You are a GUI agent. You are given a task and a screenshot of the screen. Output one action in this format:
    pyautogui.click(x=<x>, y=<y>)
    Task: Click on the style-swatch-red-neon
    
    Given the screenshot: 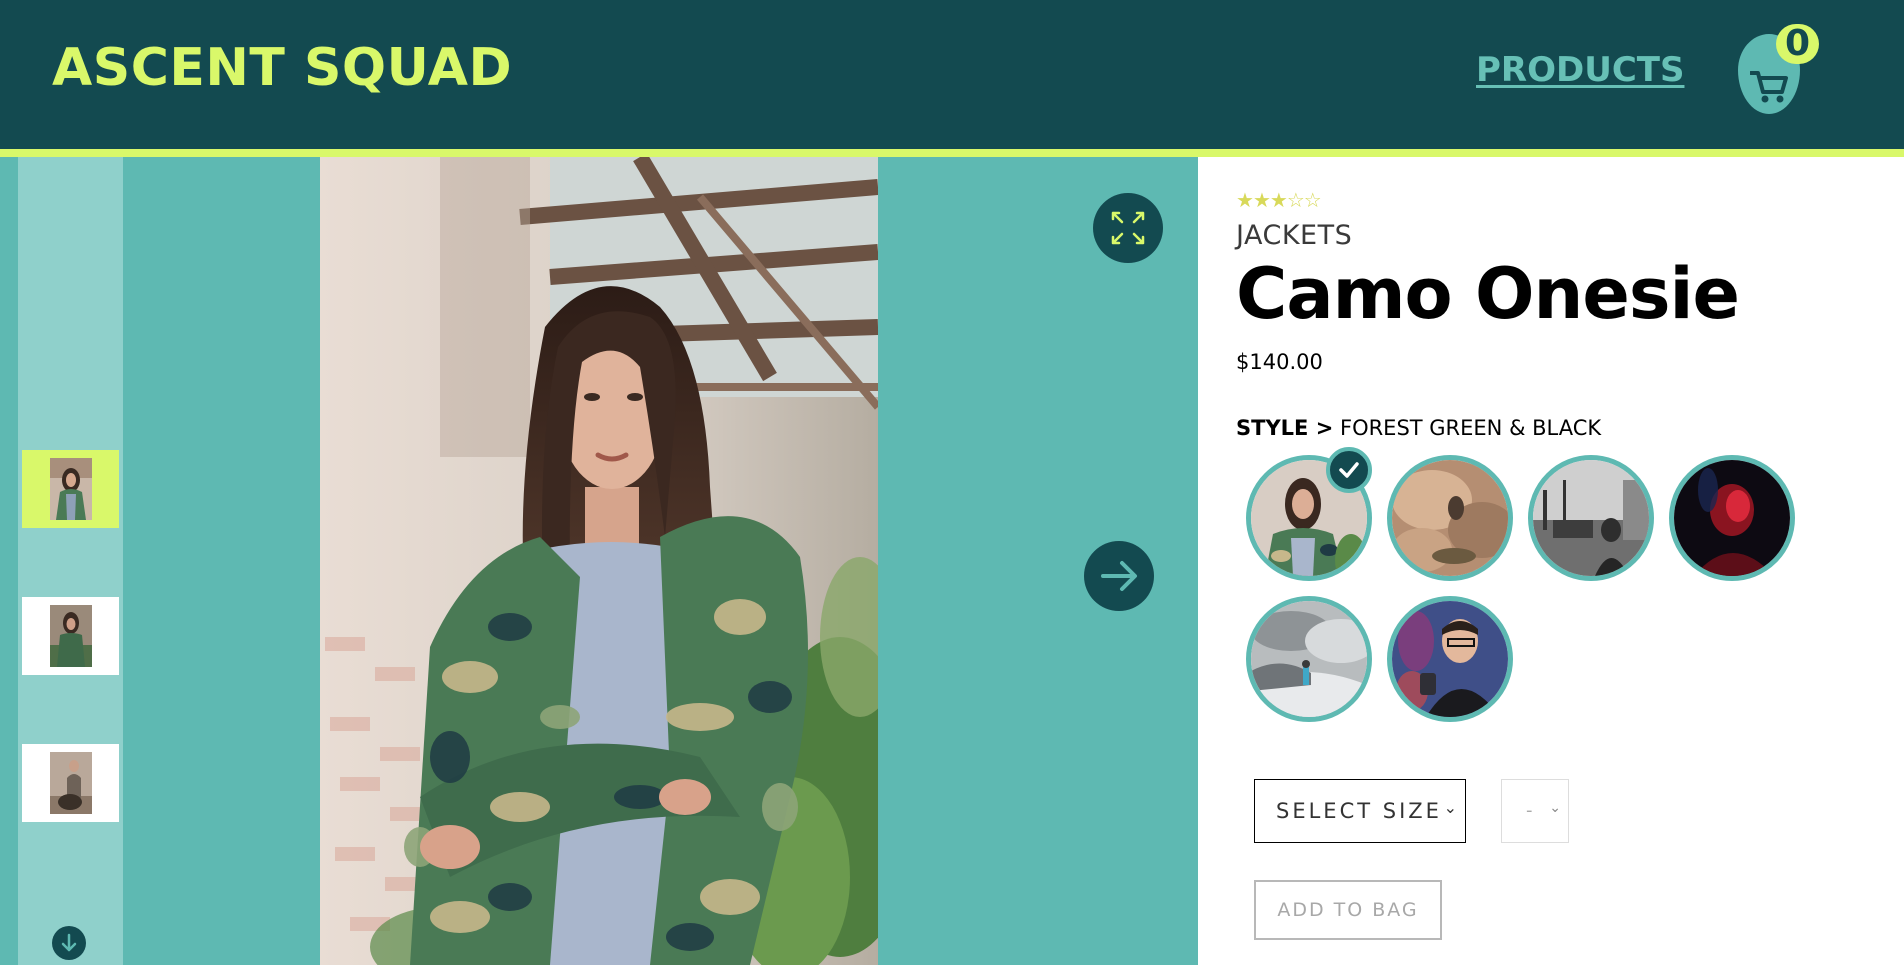 What is the action you would take?
    pyautogui.click(x=1732, y=518)
    